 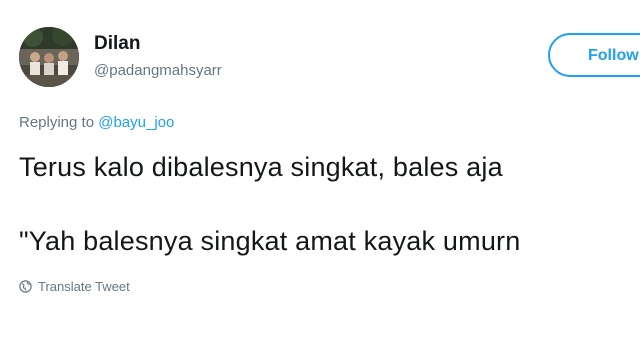 I want to click on reply-handle-link: @bayu_joo, so click(x=136, y=122).